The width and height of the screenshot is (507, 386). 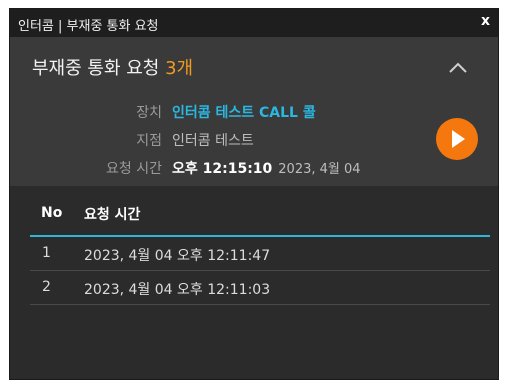 What do you see at coordinates (177, 256) in the screenshot?
I see `row-time: 2023, 4월 04 오후 12:11:47` at bounding box center [177, 256].